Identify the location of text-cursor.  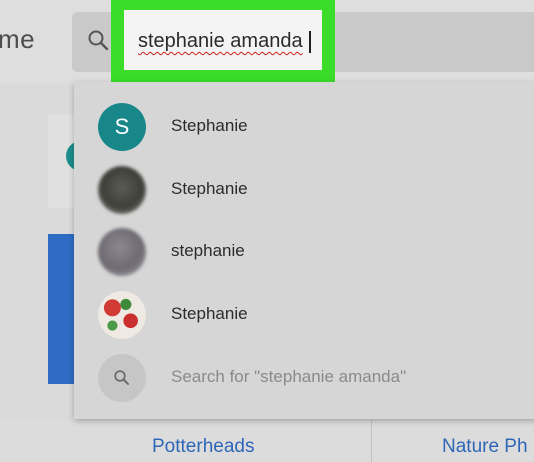
(310, 42).